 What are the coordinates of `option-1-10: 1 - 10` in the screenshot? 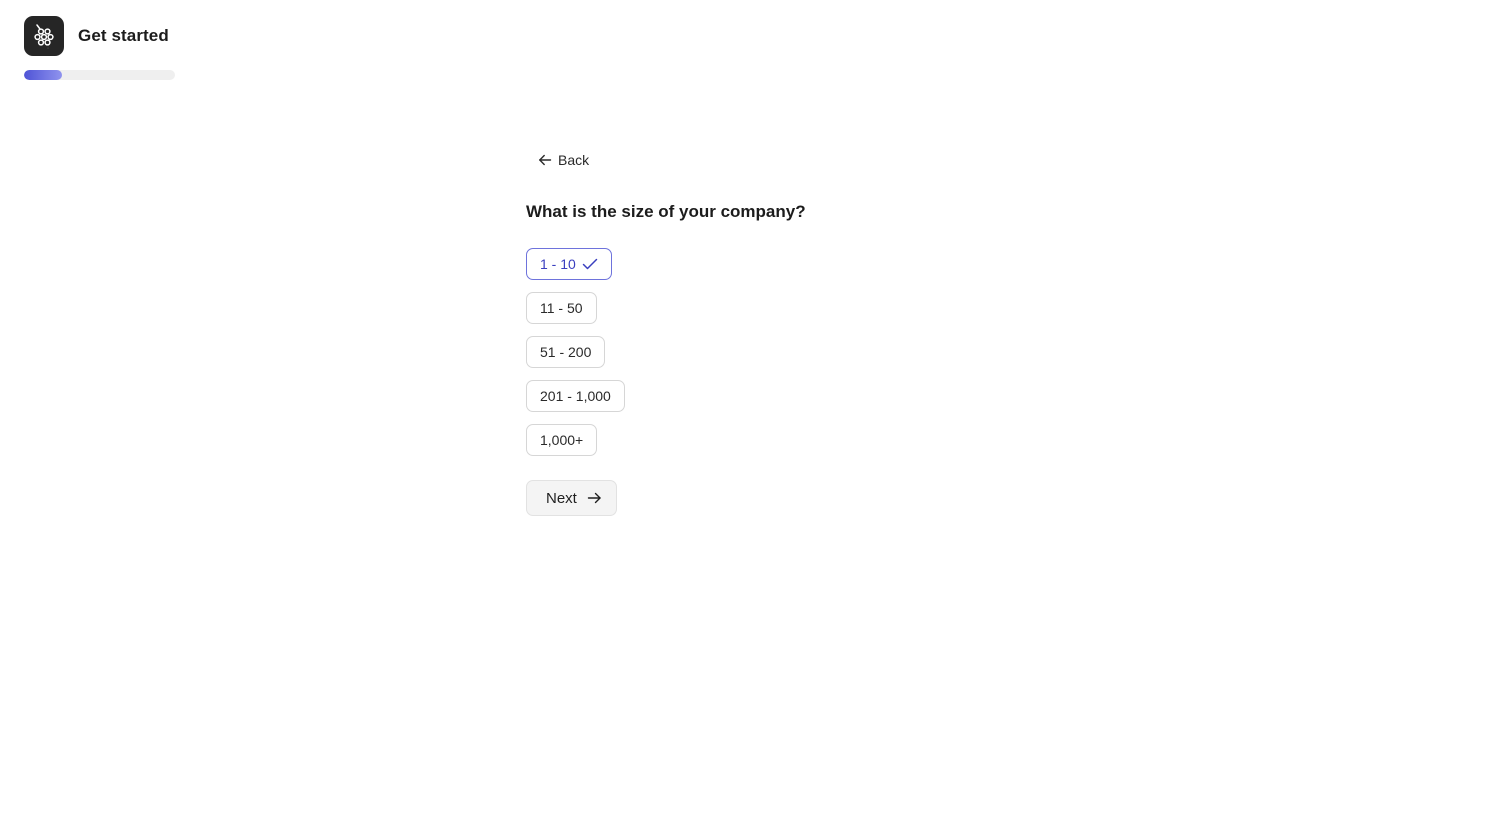 It's located at (569, 264).